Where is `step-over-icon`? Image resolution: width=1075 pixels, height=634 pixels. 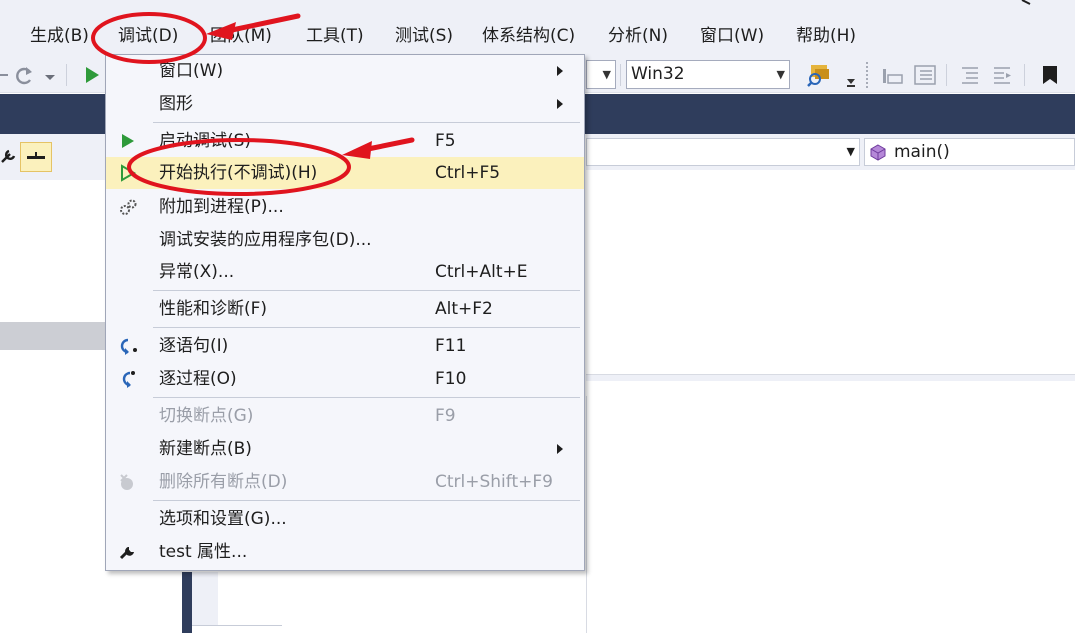 step-over-icon is located at coordinates (128, 379).